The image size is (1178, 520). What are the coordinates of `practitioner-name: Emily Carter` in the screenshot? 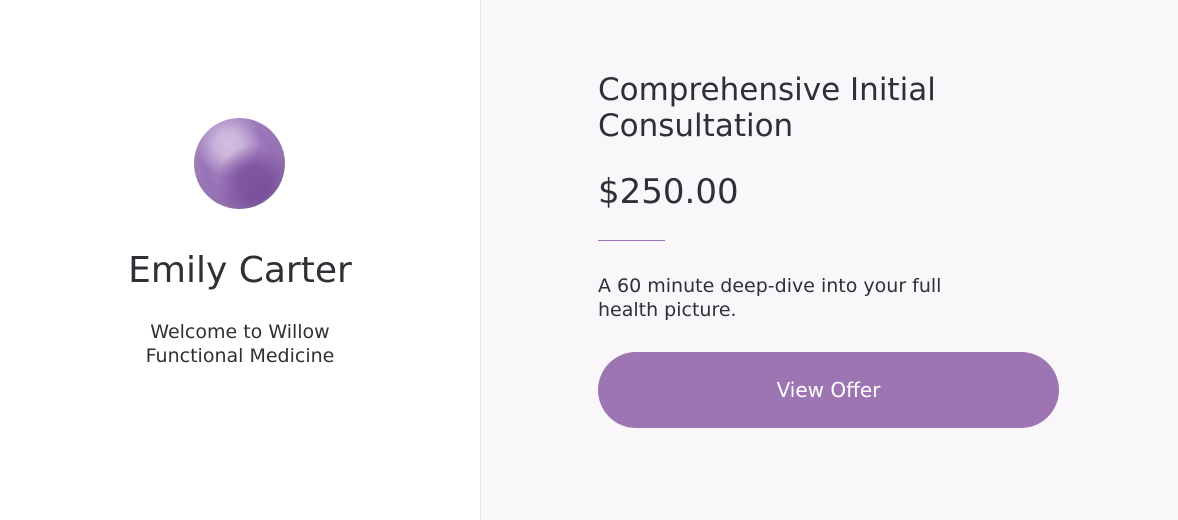 It's located at (240, 270).